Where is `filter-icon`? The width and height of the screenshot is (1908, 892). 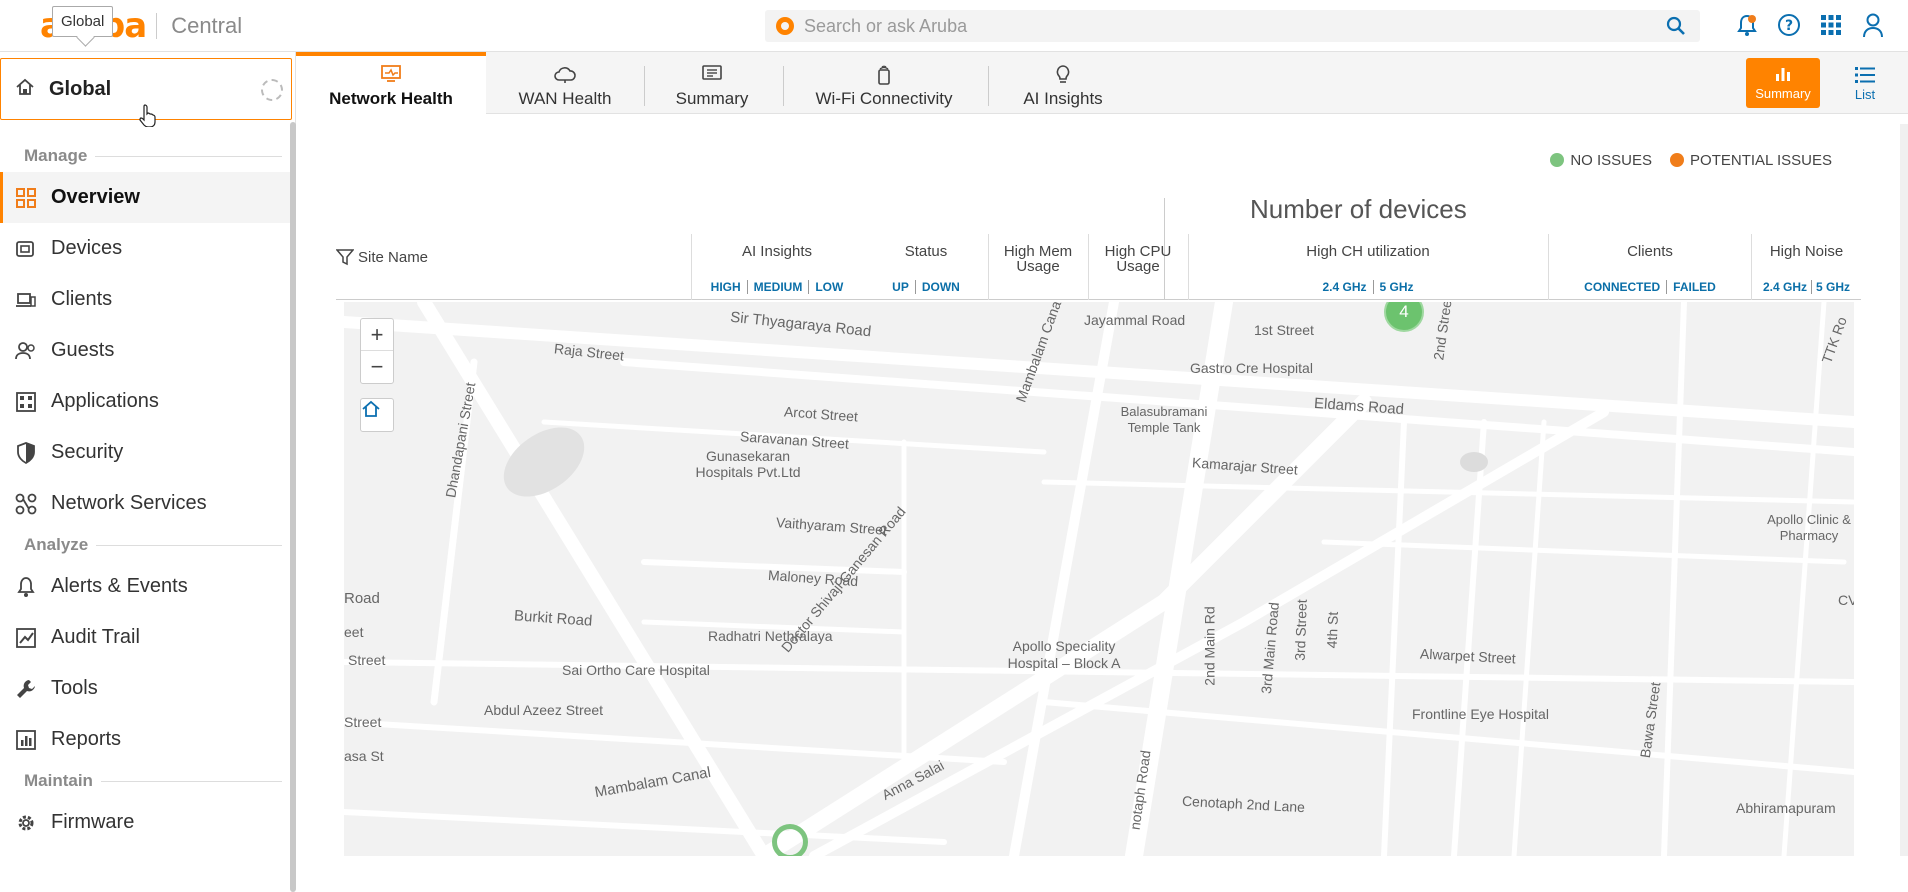
filter-icon is located at coordinates (345, 257).